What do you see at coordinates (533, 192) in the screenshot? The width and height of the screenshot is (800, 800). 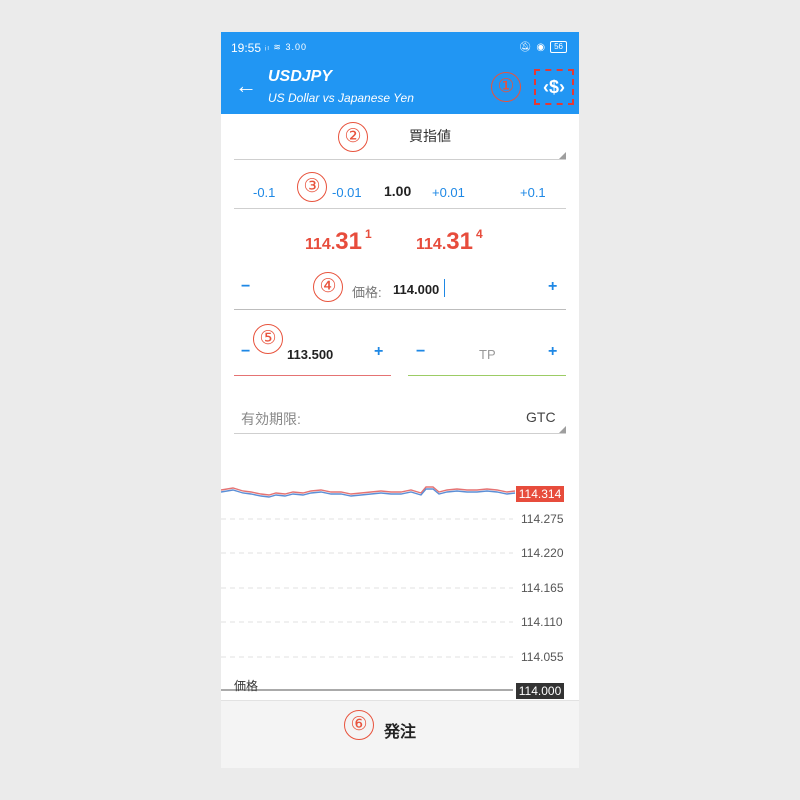 I see `volume-plus-0-1-button: +0.1` at bounding box center [533, 192].